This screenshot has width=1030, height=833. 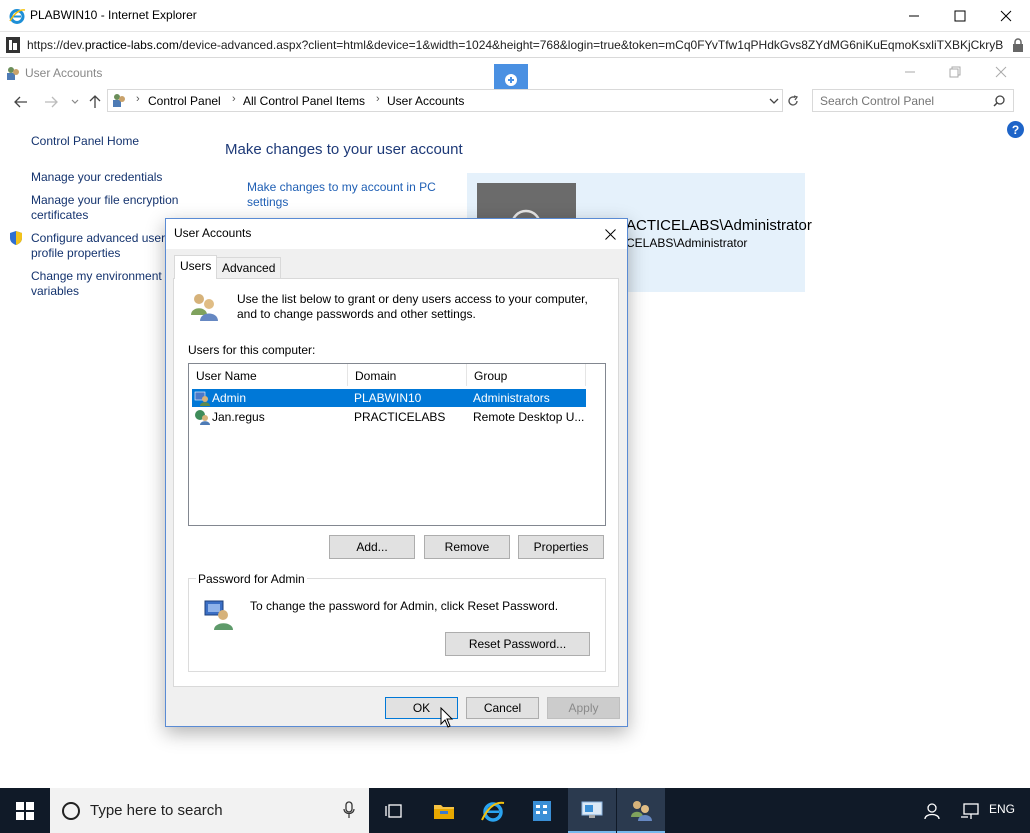 I want to click on server-manager-button, so click(x=542, y=810).